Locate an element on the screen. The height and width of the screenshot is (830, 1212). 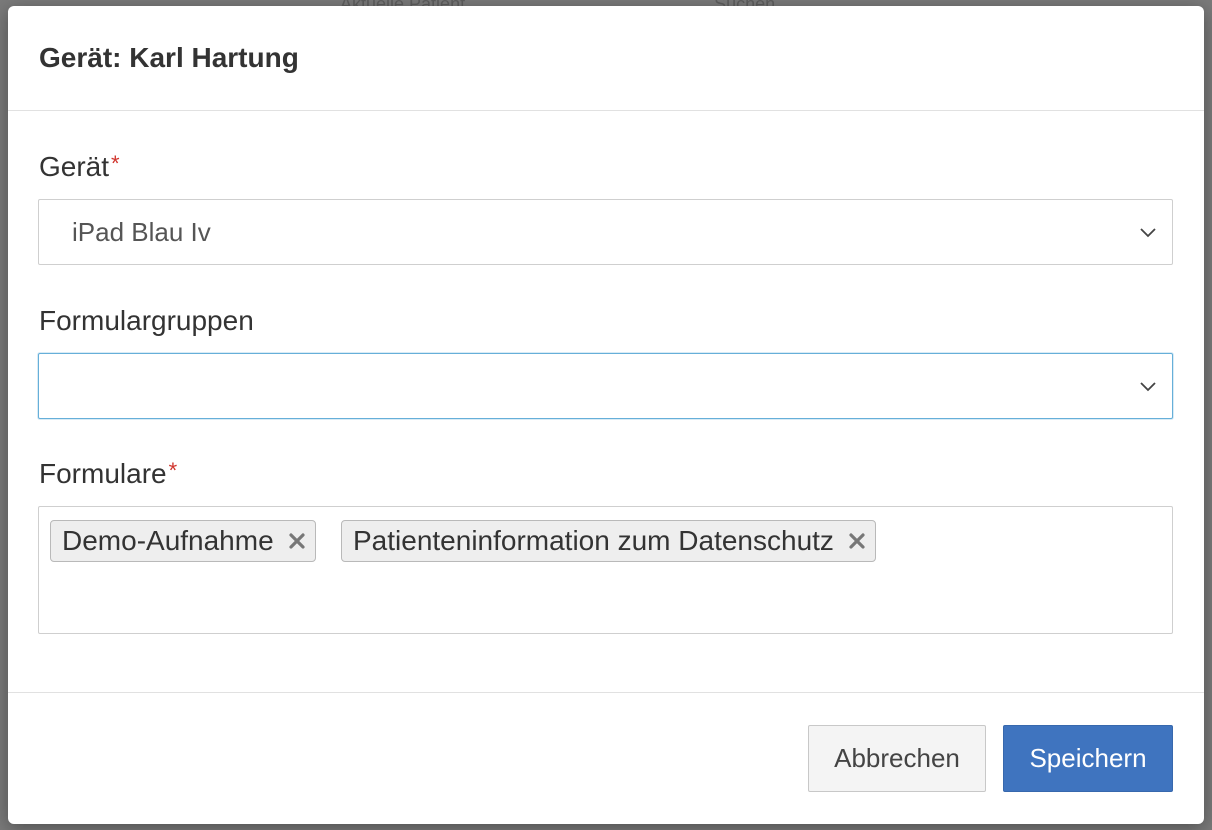
cancel-button: Abbrechen is located at coordinates (897, 758).